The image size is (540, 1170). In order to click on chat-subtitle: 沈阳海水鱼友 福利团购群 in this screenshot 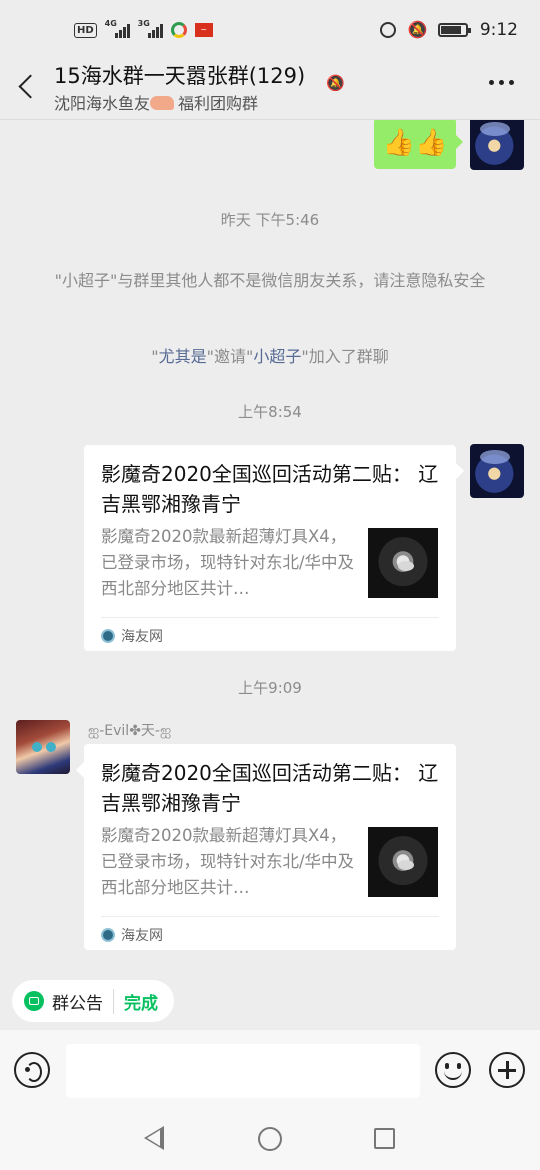, I will do `click(156, 102)`.